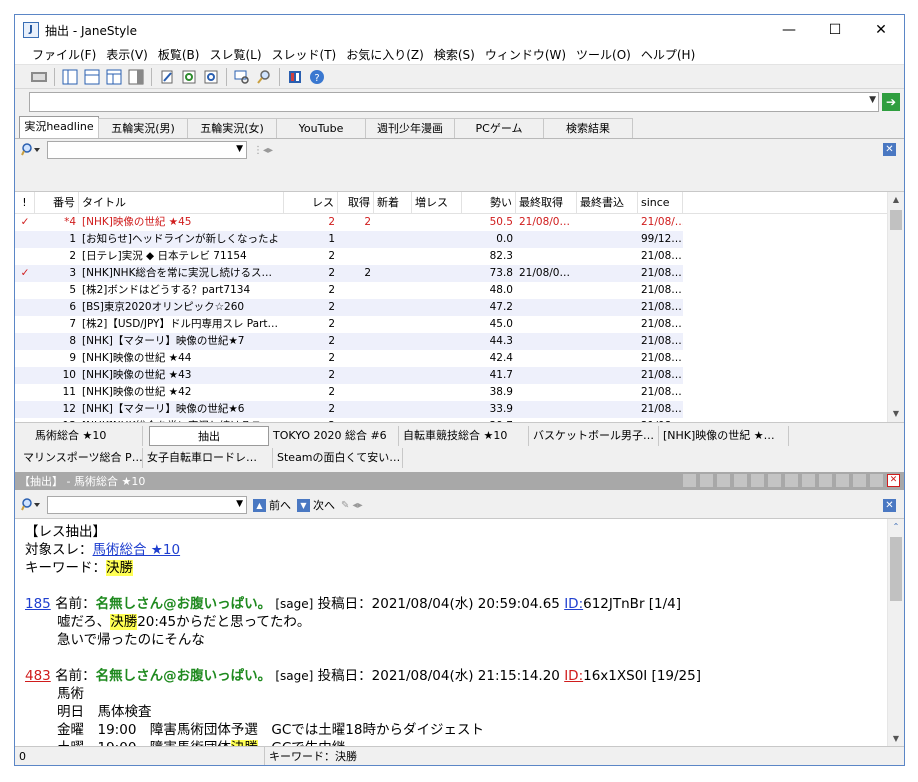 The height and width of the screenshot is (782, 918). Describe the element at coordinates (235, 55) in the screenshot. I see `menu-threadlist: スレ覧(L)` at that location.